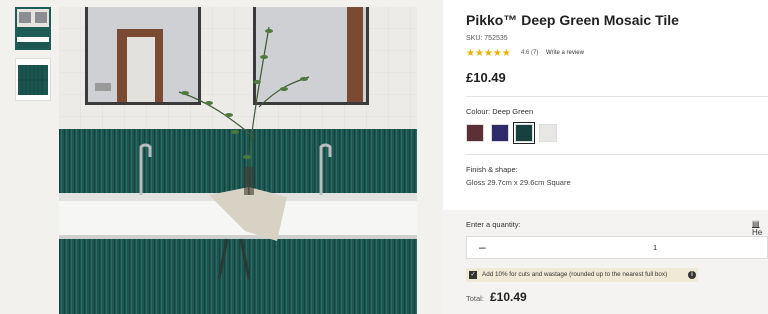 Image resolution: width=768 pixels, height=314 pixels. I want to click on quantity-input: 1, so click(655, 247).